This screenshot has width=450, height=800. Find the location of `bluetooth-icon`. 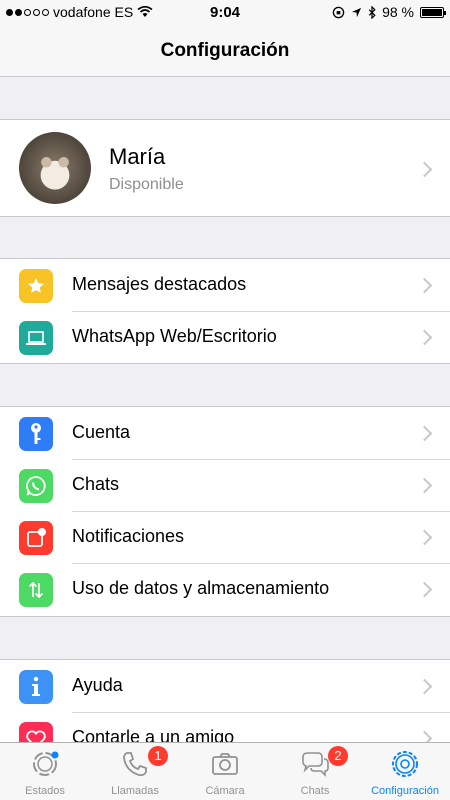

bluetooth-icon is located at coordinates (372, 12).